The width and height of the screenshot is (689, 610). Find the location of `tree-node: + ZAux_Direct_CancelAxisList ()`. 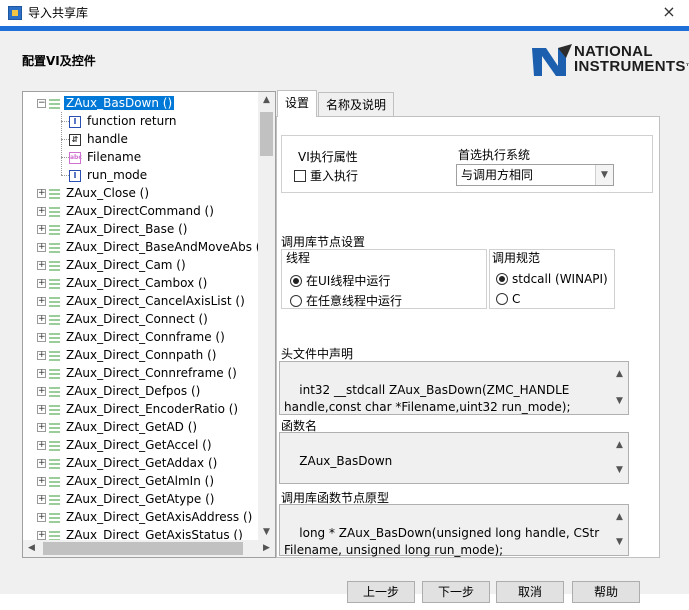

tree-node: + ZAux_Direct_CancelAxisList () is located at coordinates (142, 301).